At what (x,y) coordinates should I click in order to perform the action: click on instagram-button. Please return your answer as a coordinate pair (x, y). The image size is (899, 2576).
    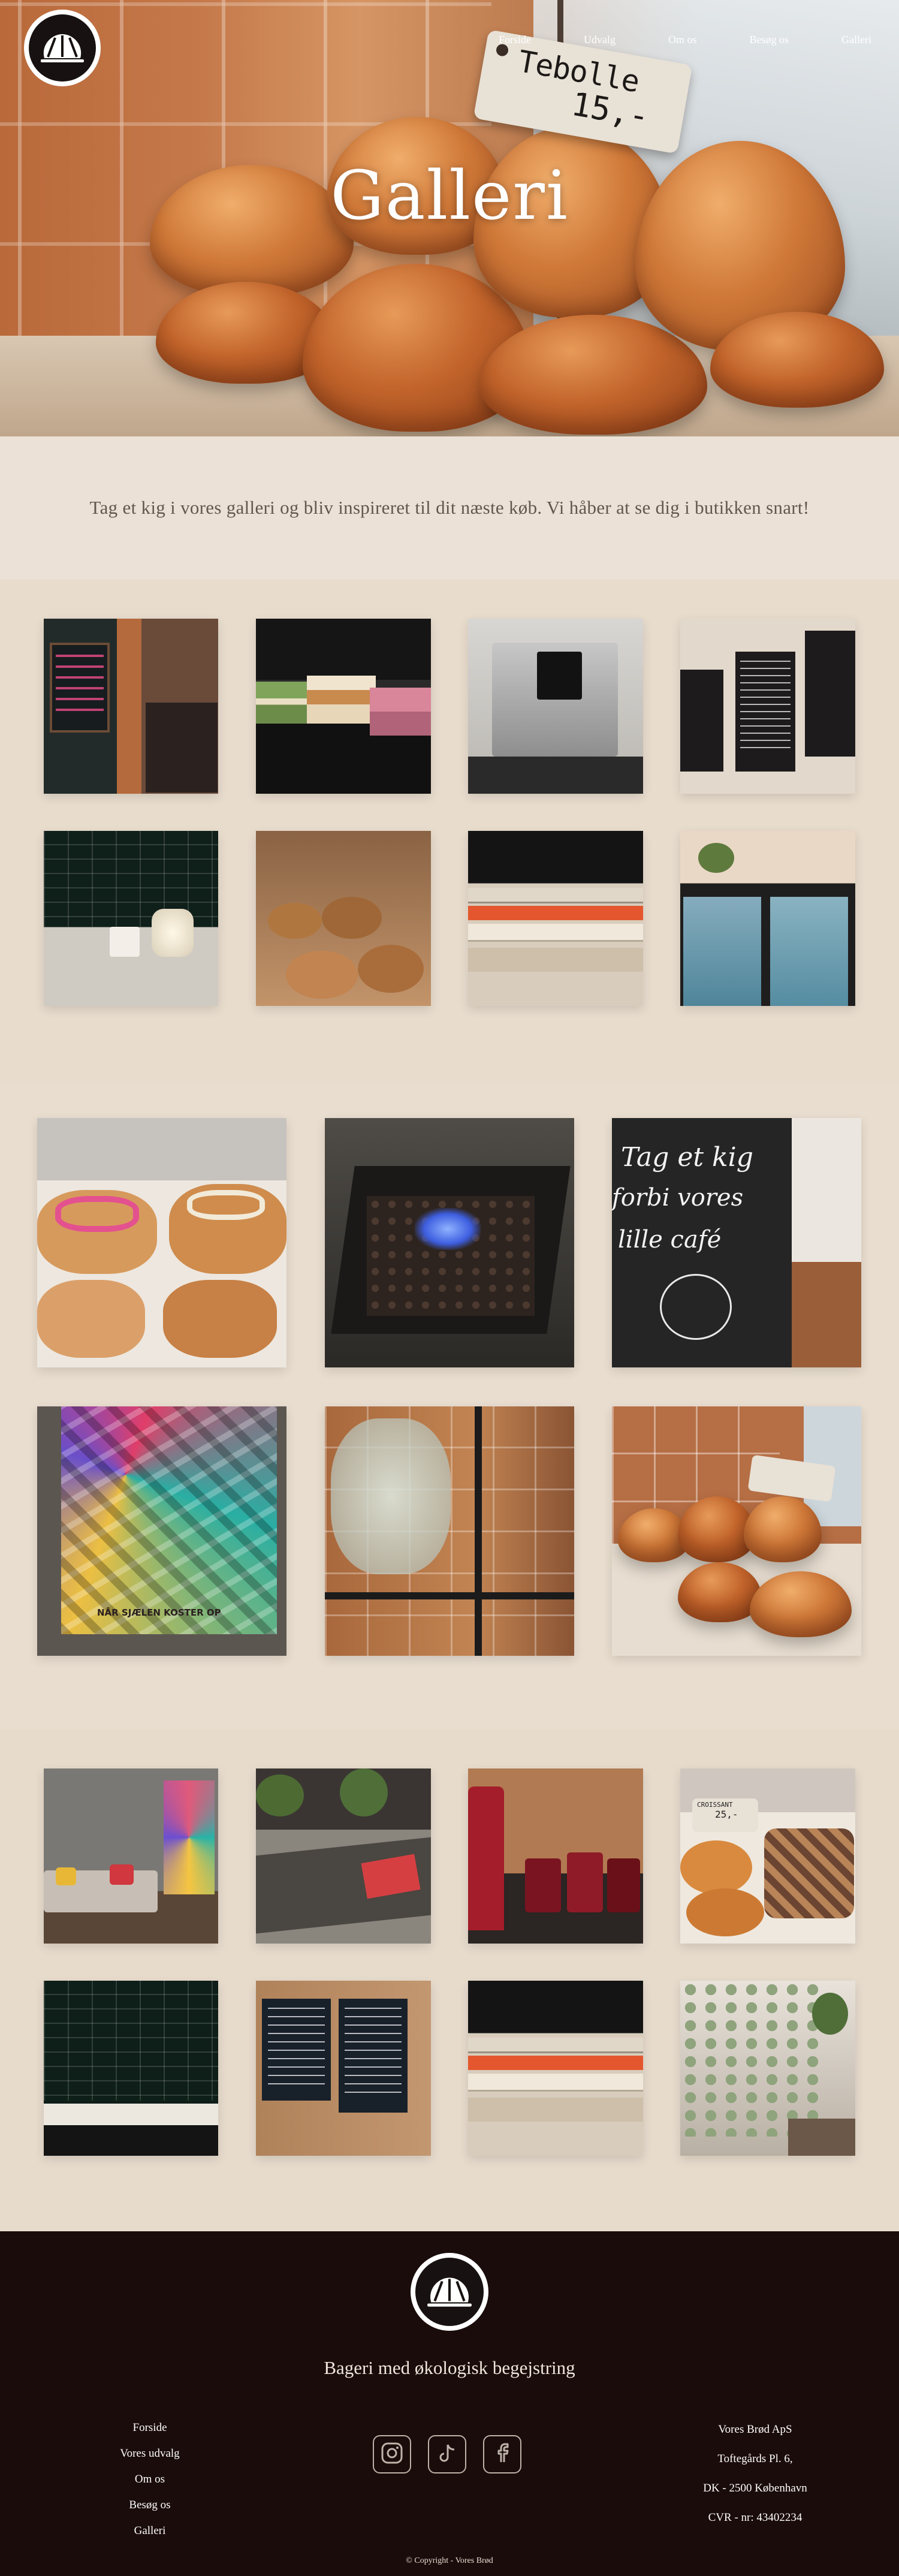
    Looking at the image, I should click on (392, 2454).